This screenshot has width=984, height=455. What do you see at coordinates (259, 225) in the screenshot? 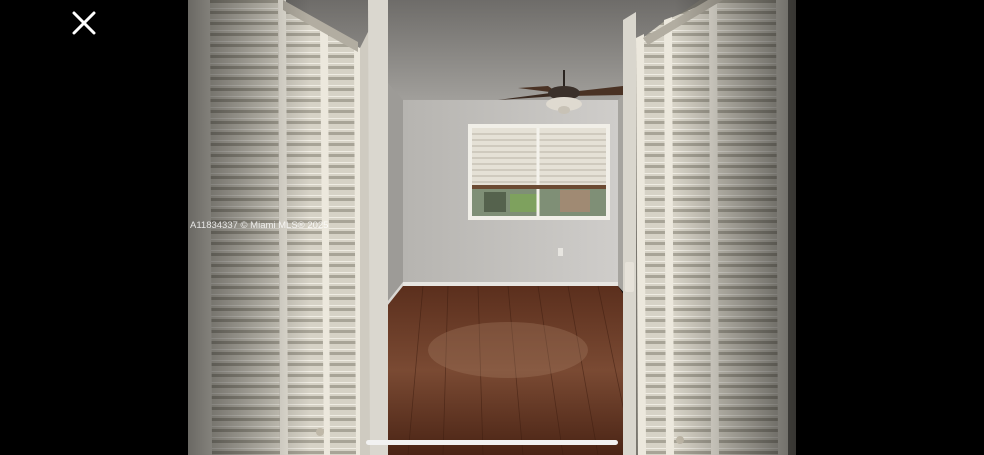
I see `mls-watermark: A11834337 © Miami MLS® 2025` at bounding box center [259, 225].